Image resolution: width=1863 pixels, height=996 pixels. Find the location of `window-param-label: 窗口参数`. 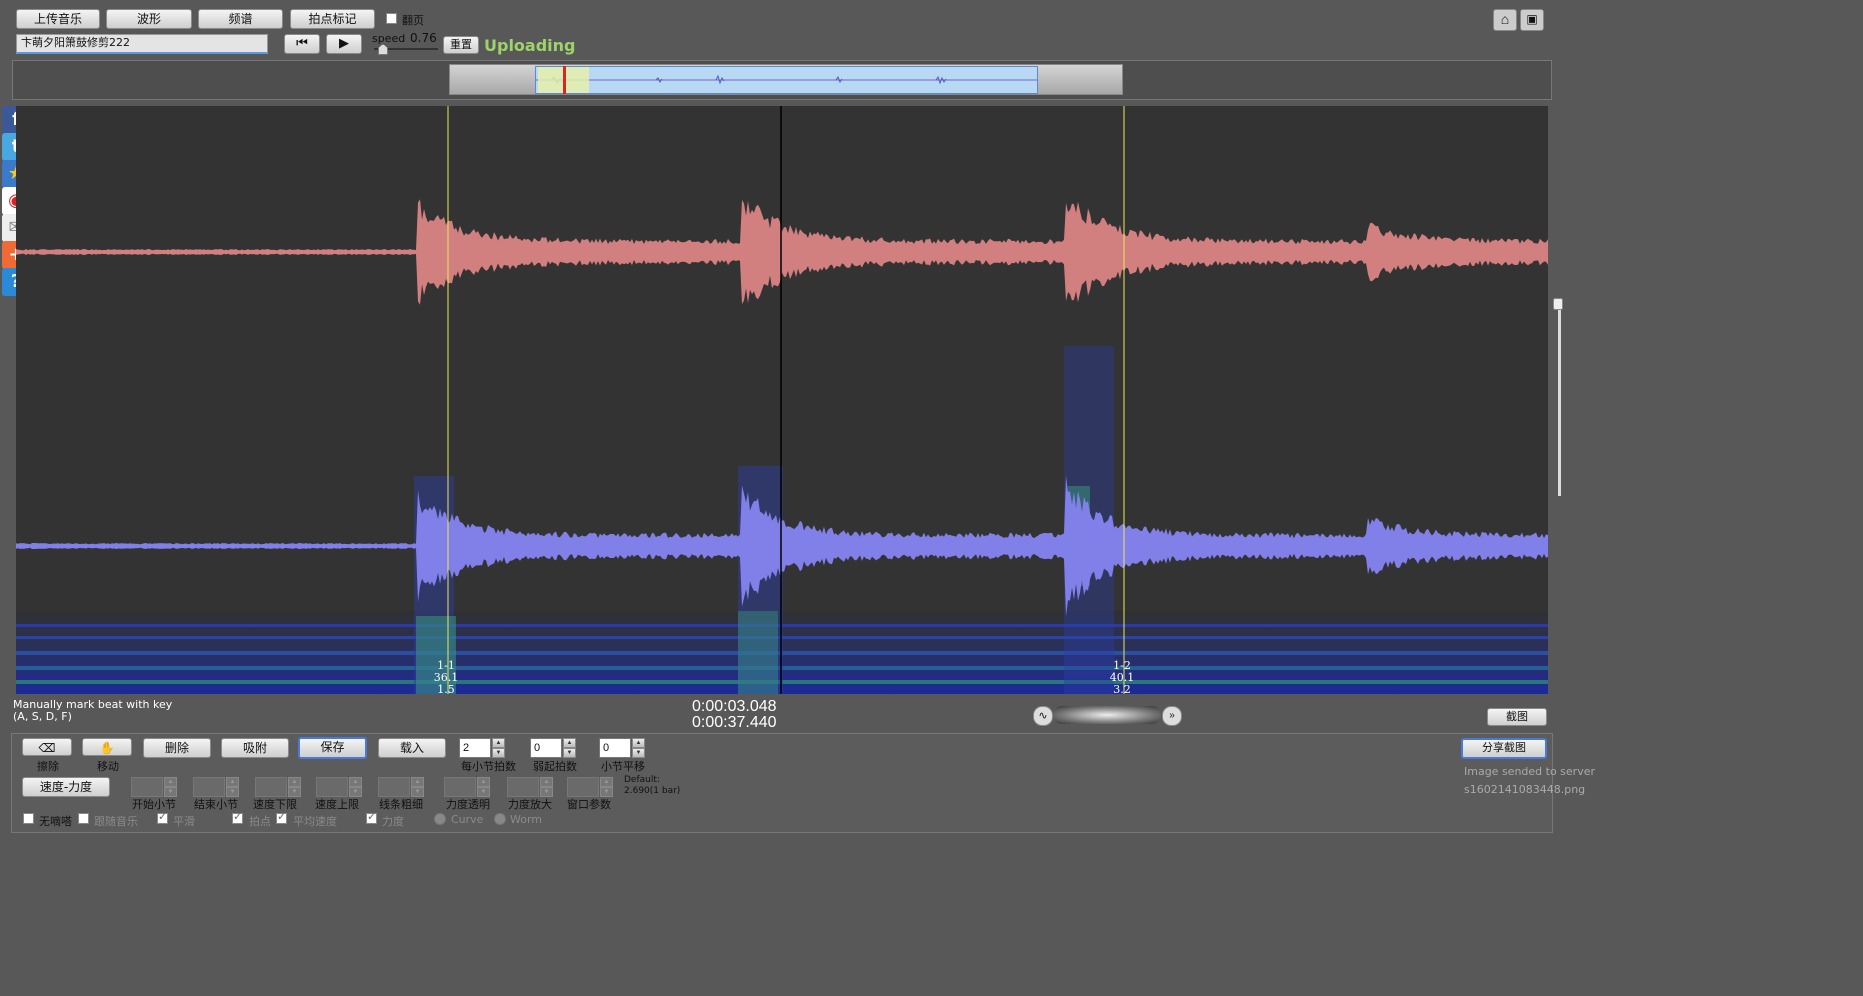

window-param-label: 窗口参数 is located at coordinates (589, 804).